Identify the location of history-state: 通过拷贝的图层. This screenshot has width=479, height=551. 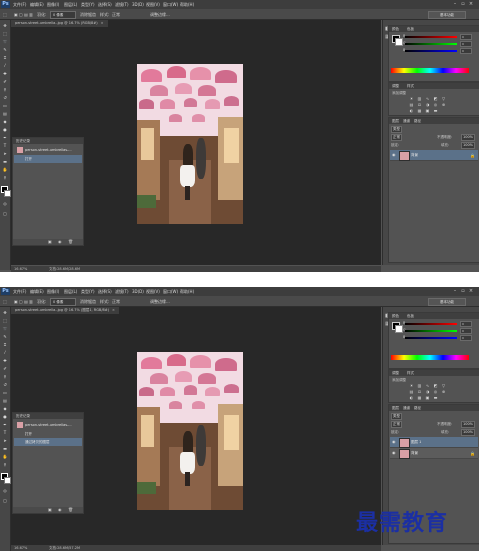
(48, 442).